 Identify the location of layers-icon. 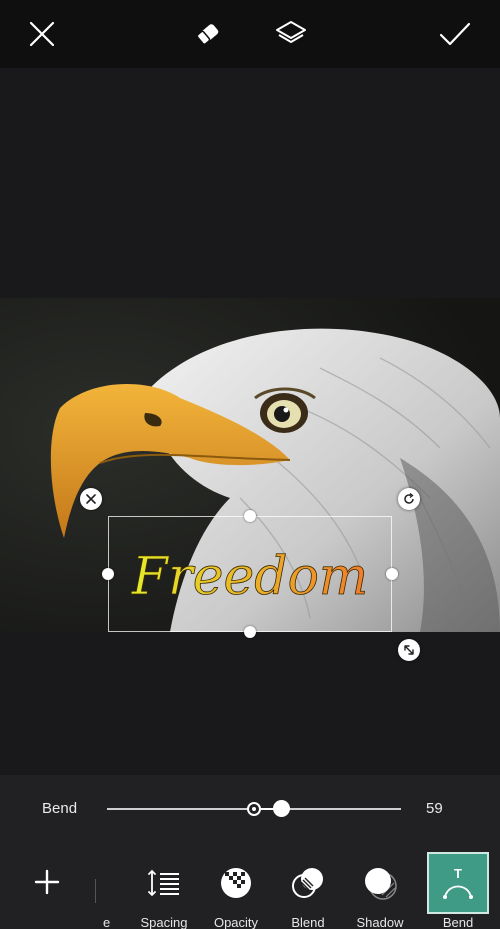
(291, 32).